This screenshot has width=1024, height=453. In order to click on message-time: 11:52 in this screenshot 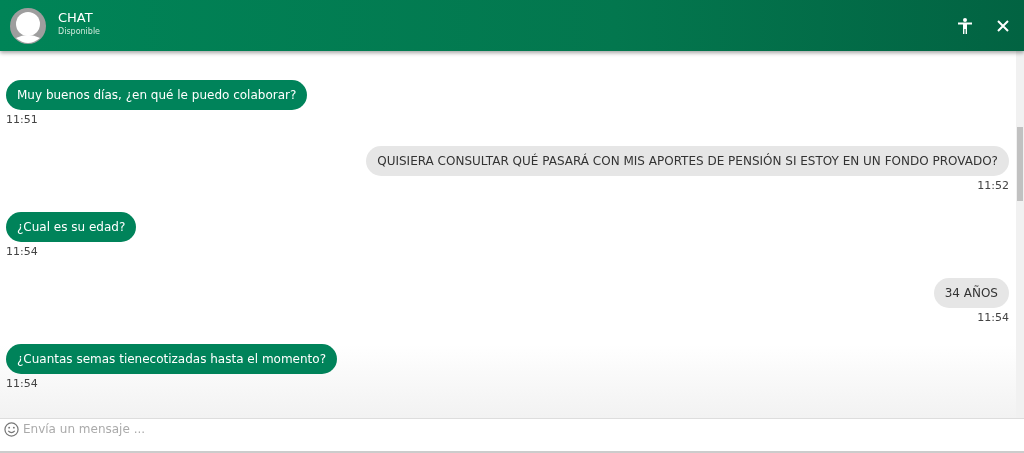, I will do `click(993, 185)`.